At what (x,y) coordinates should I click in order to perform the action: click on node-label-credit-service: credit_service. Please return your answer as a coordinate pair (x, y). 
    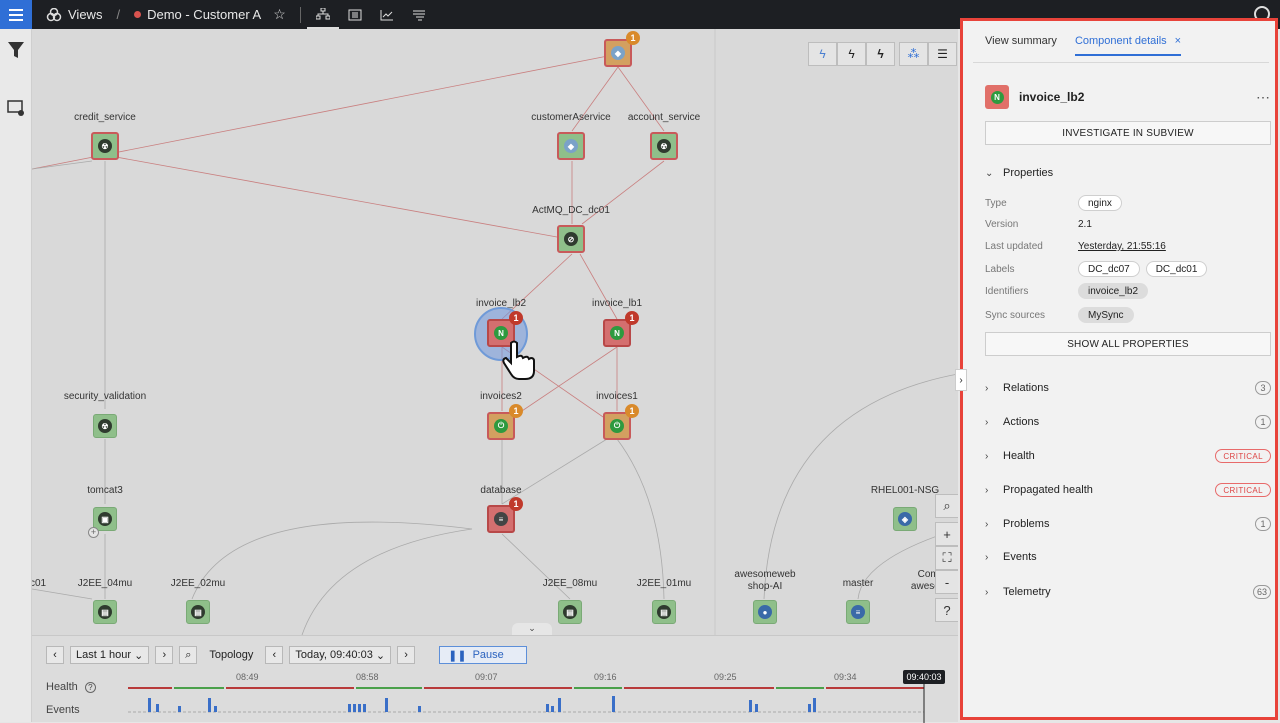
    Looking at the image, I should click on (105, 117).